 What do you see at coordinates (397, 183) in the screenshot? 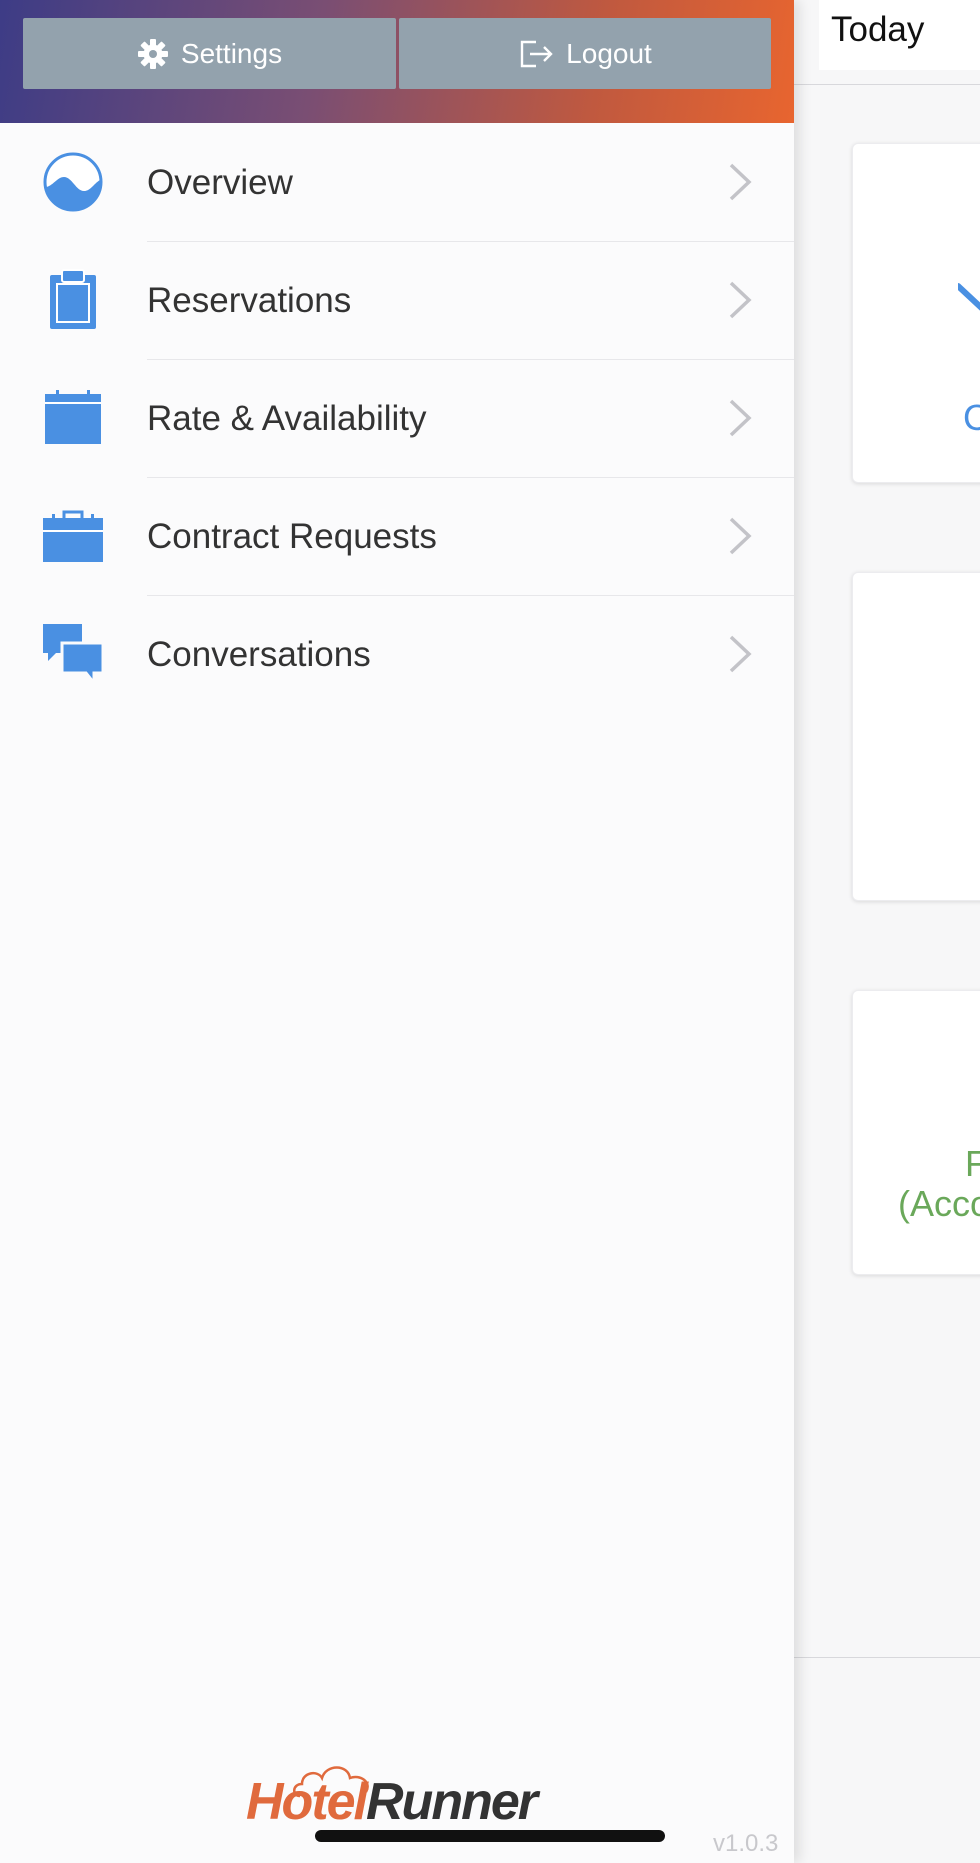
I see `menu-item-overview: Overview` at bounding box center [397, 183].